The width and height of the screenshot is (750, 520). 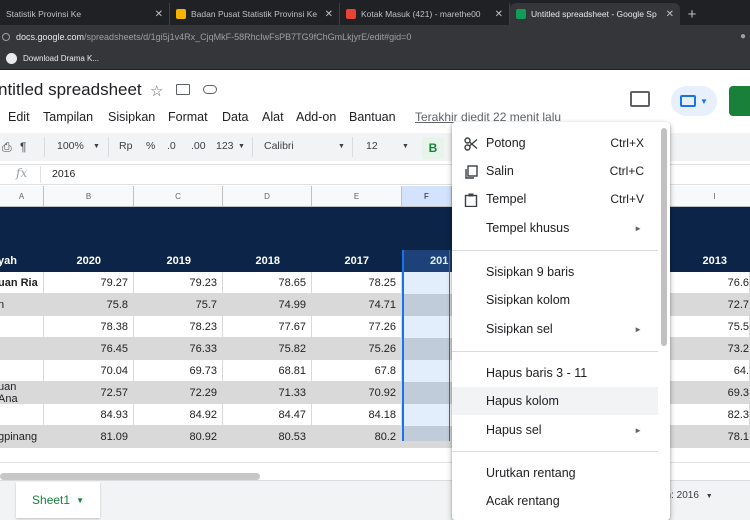 What do you see at coordinates (7, 147) in the screenshot?
I see `print-icon: ⎙` at bounding box center [7, 147].